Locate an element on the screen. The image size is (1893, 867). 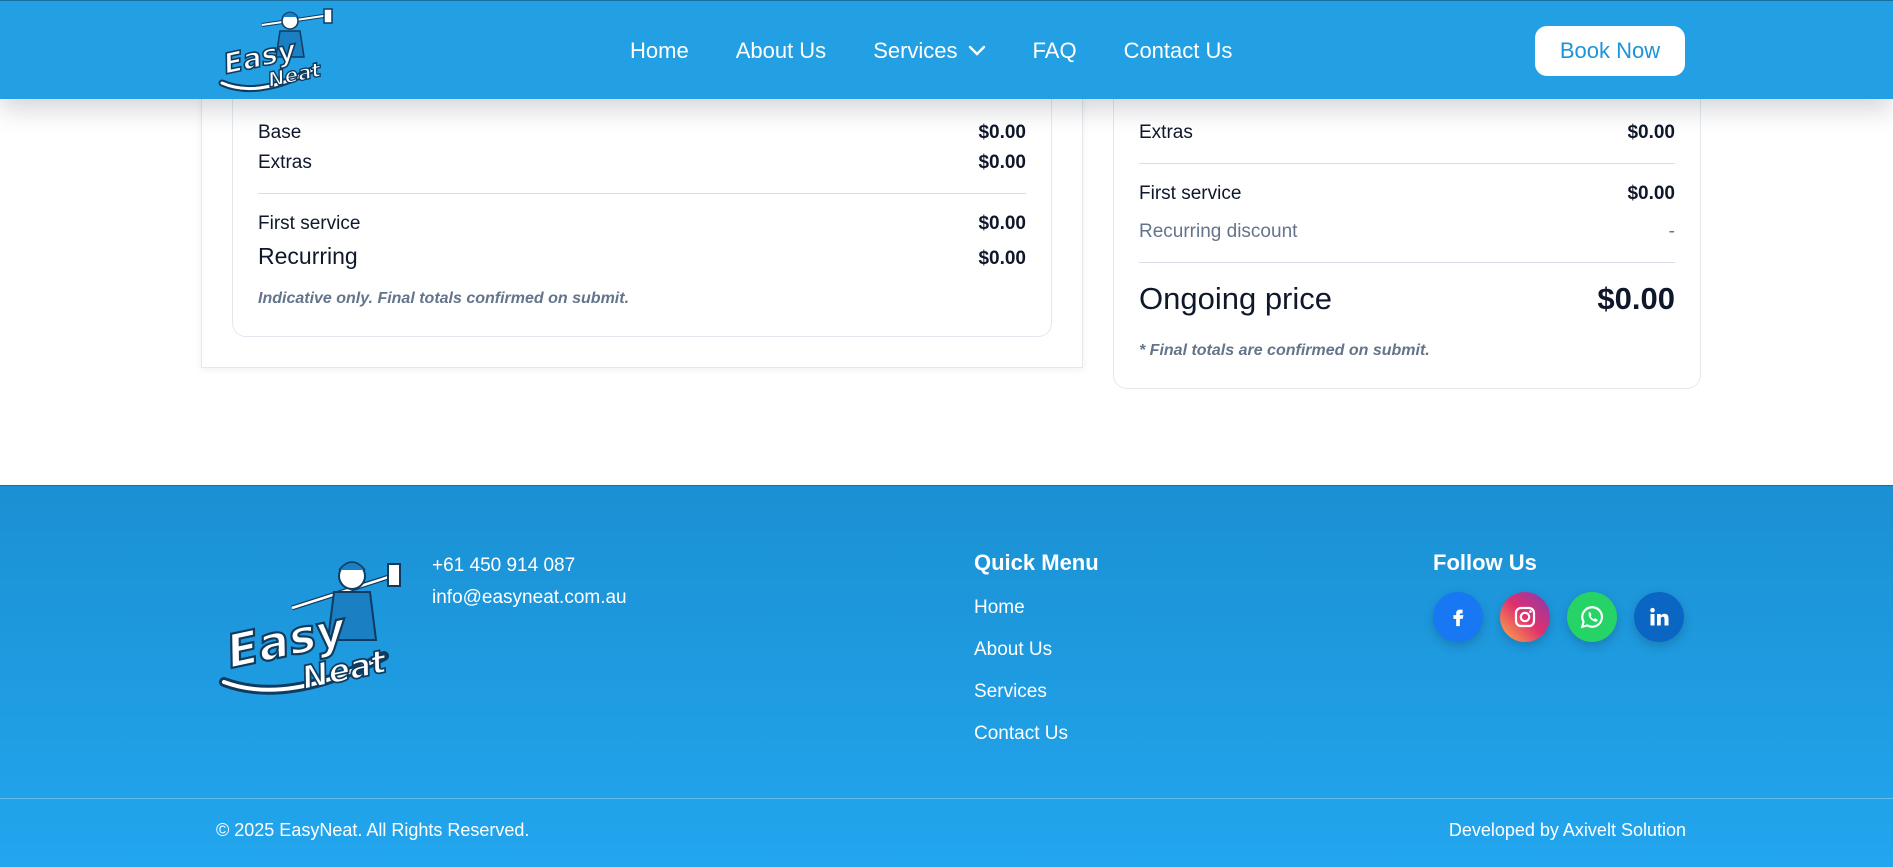
first-service-label: First service is located at coordinates (309, 223).